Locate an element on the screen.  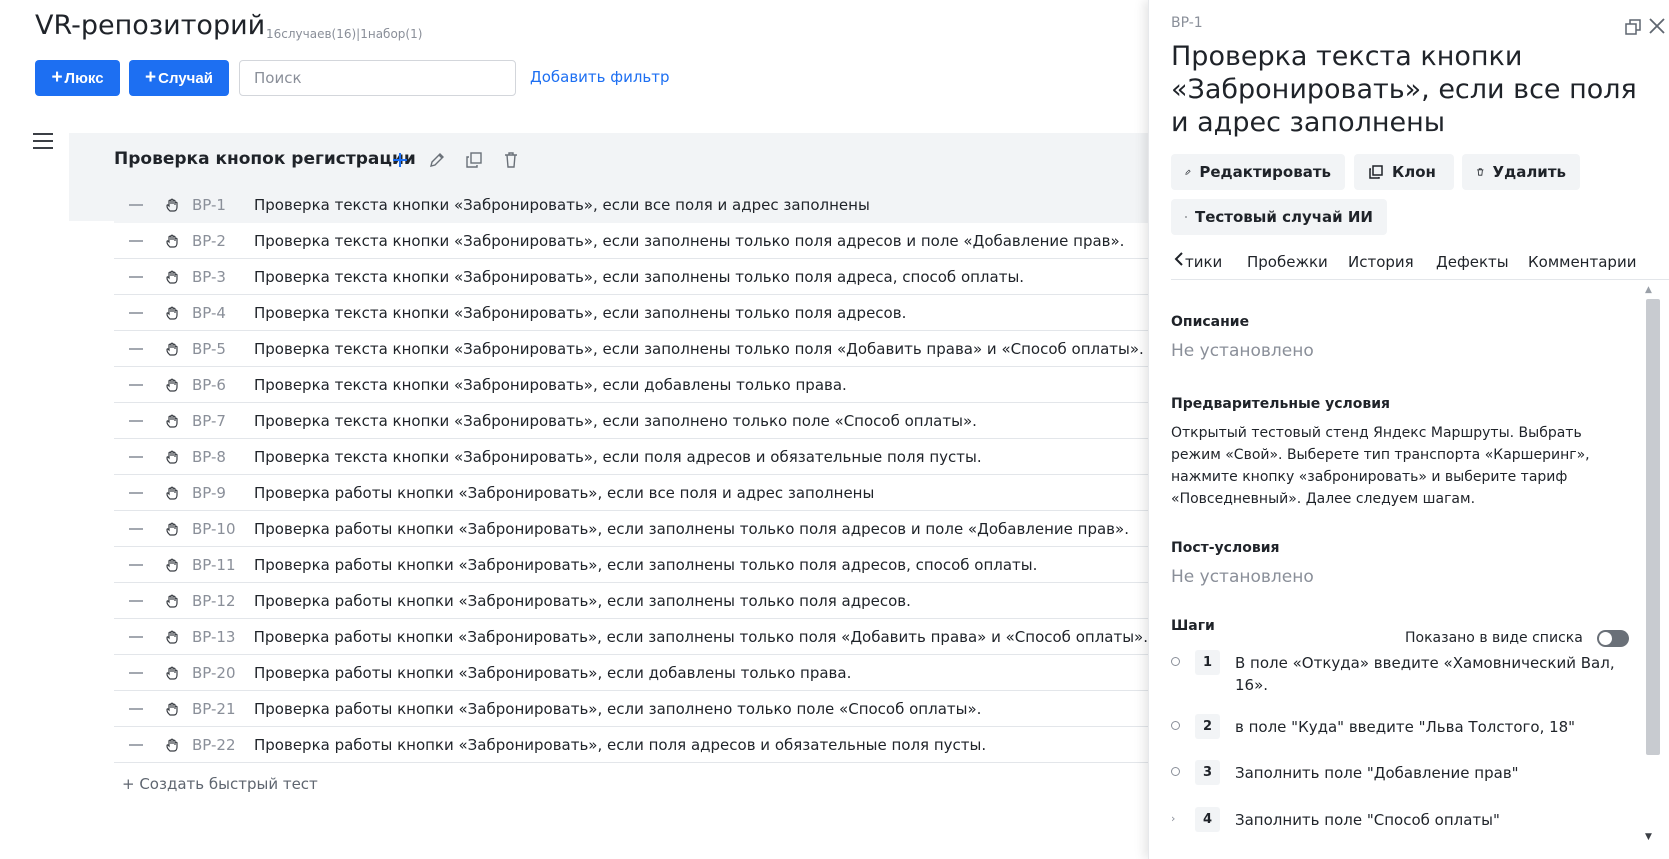
tab-history: История is located at coordinates (1381, 262).